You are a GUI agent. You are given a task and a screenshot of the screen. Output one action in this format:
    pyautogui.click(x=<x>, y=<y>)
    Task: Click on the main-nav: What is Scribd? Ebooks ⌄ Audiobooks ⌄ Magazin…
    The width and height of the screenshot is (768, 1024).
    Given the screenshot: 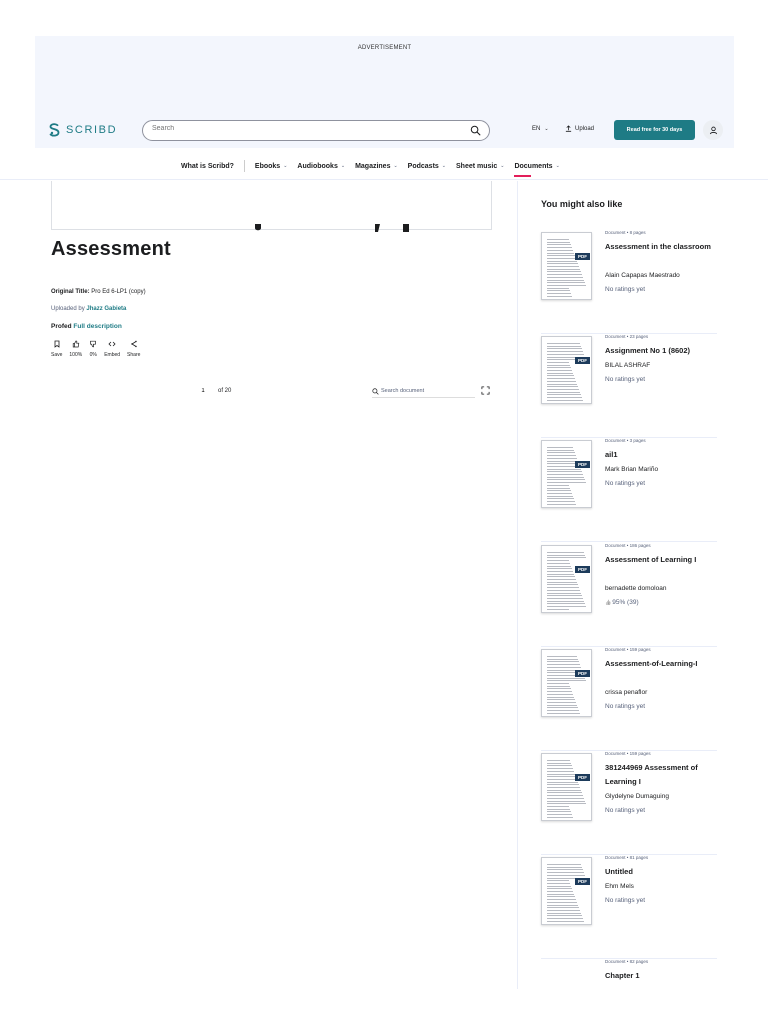 What is the action you would take?
    pyautogui.click(x=384, y=168)
    